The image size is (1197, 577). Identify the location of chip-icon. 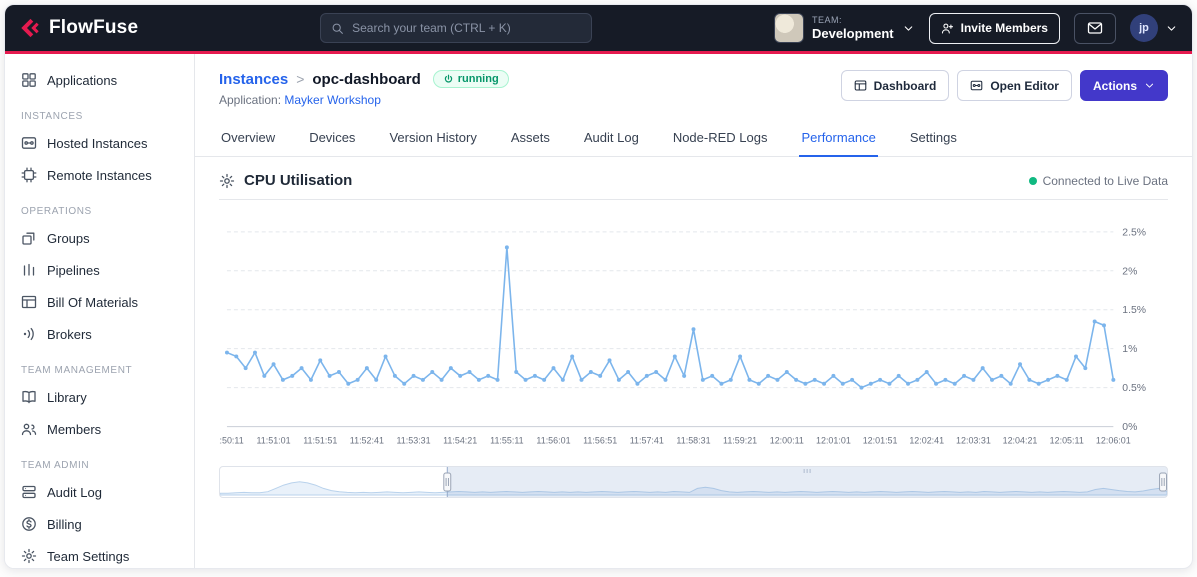
(29, 175).